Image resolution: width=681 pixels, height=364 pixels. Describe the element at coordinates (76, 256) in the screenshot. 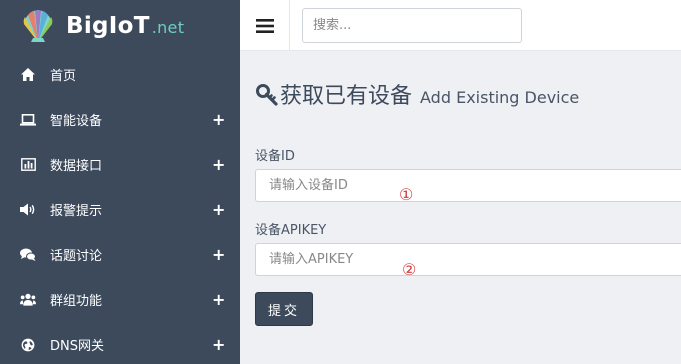

I see `sidebar-item-label: 话题讨论` at that location.